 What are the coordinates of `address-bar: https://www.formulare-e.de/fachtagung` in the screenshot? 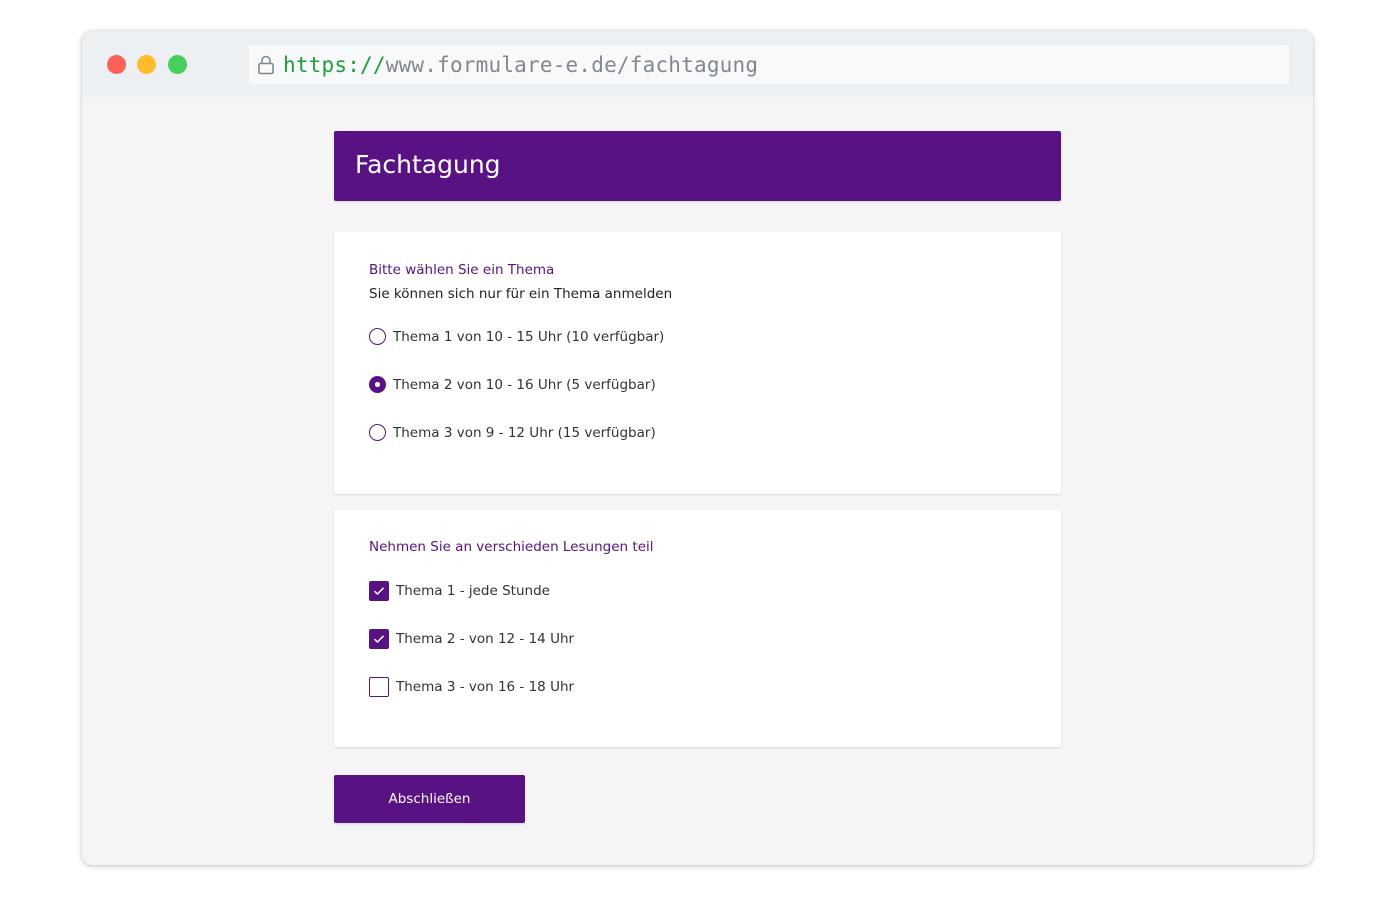 It's located at (769, 64).